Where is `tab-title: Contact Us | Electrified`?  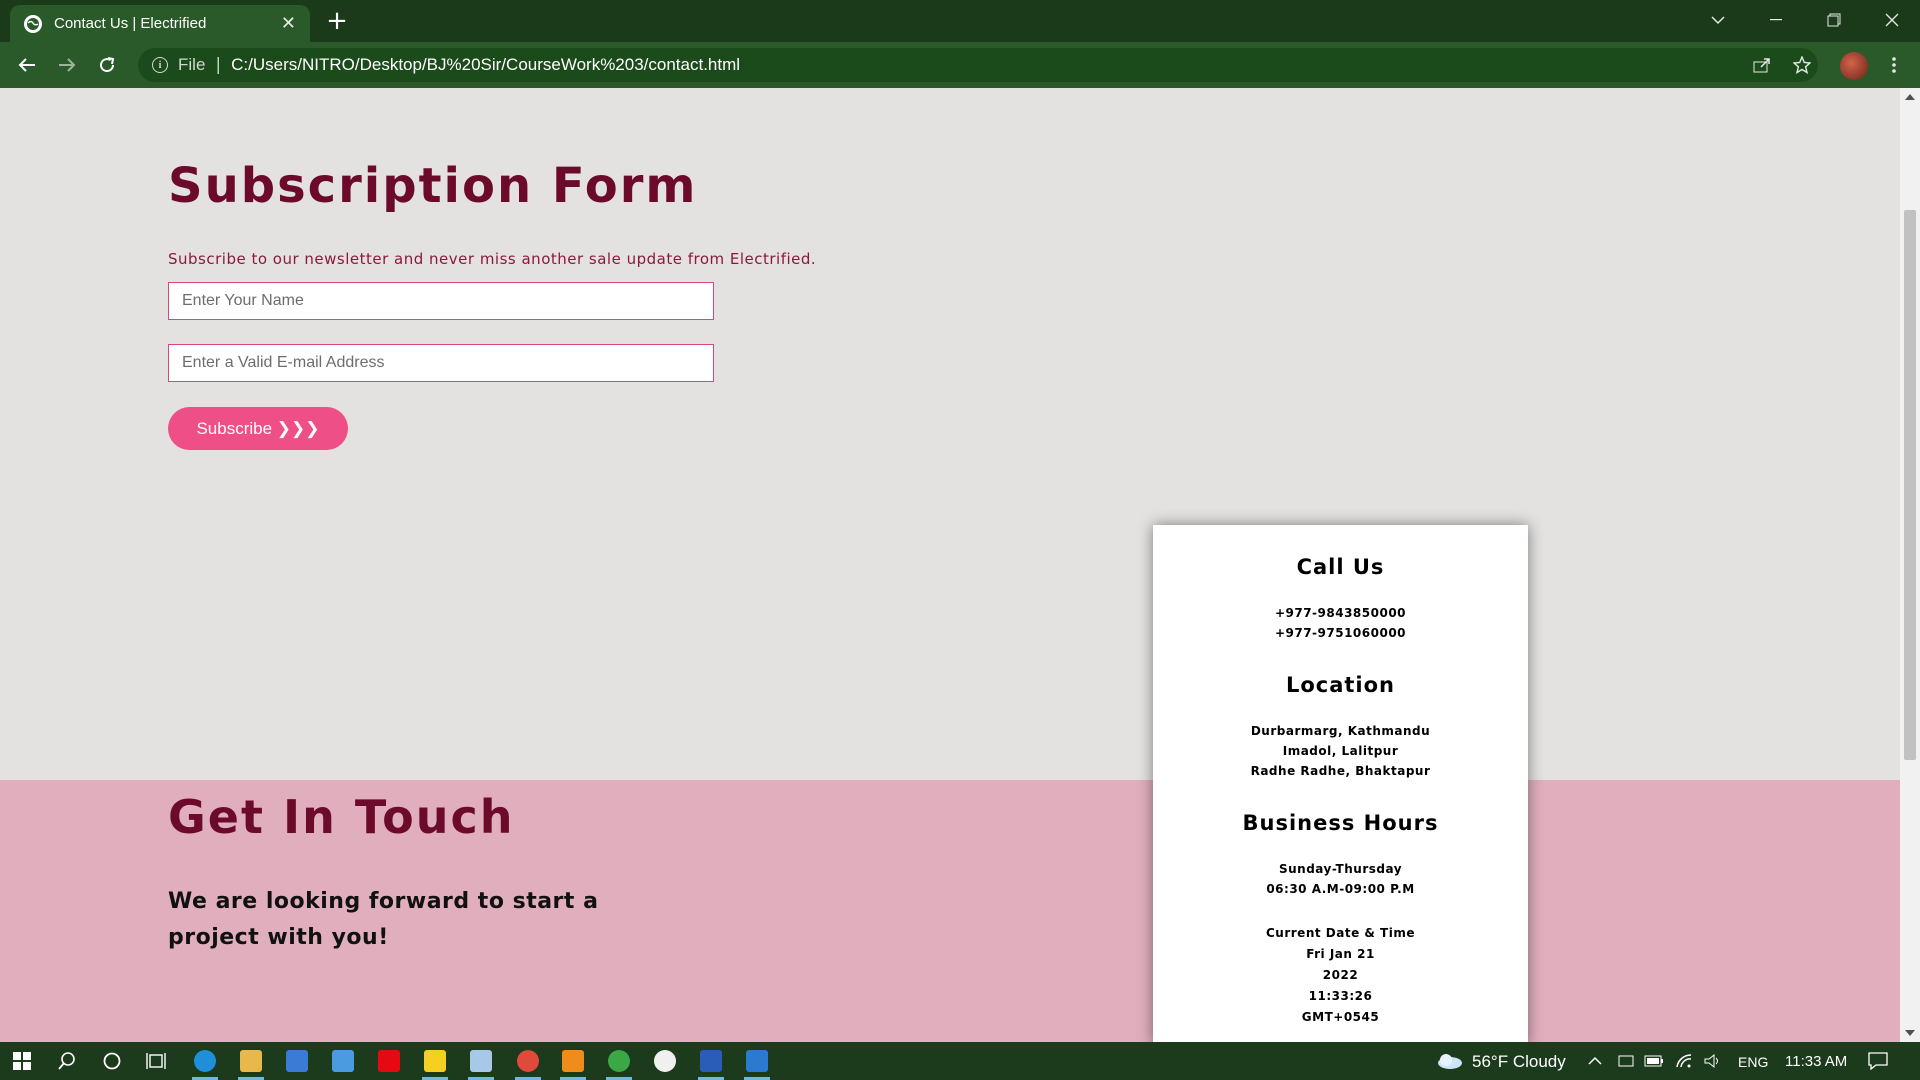 tab-title: Contact Us | Electrified is located at coordinates (130, 23).